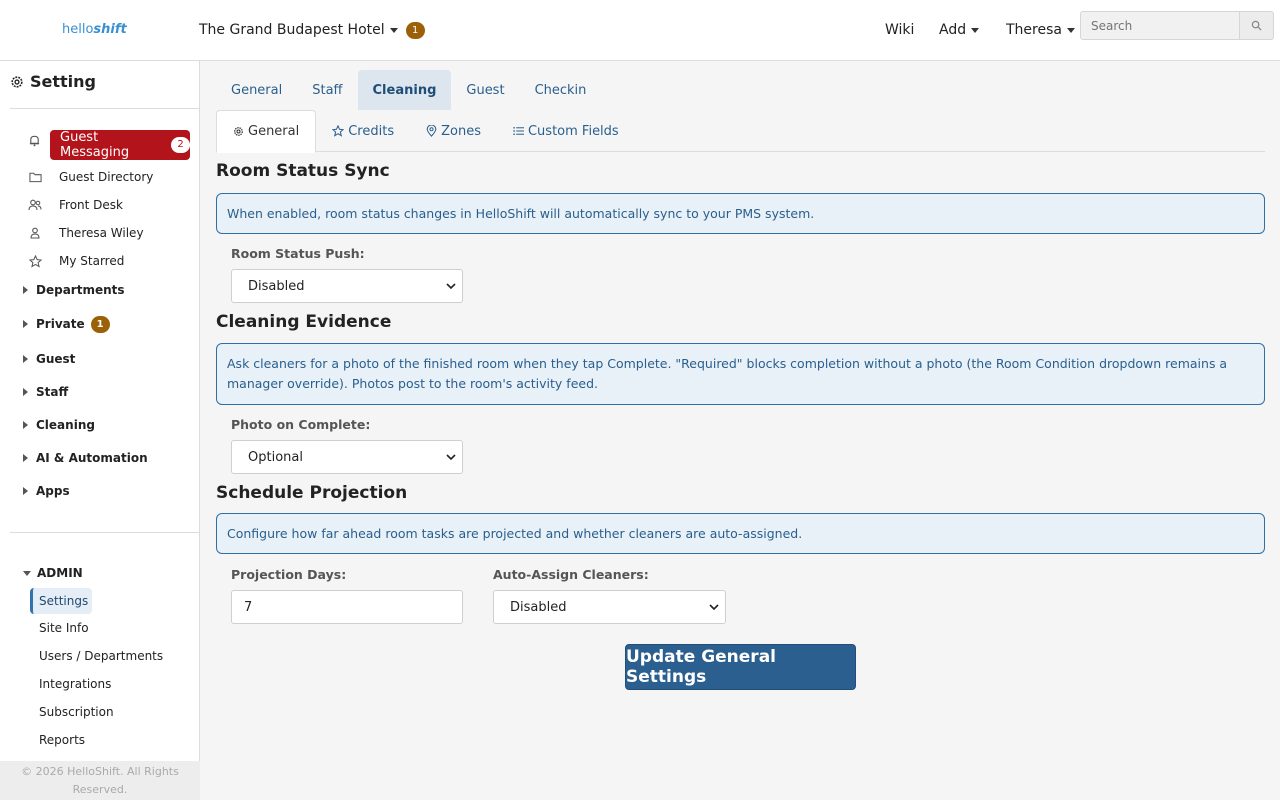 This screenshot has height=800, width=1280. I want to click on folder-icon, so click(35, 177).